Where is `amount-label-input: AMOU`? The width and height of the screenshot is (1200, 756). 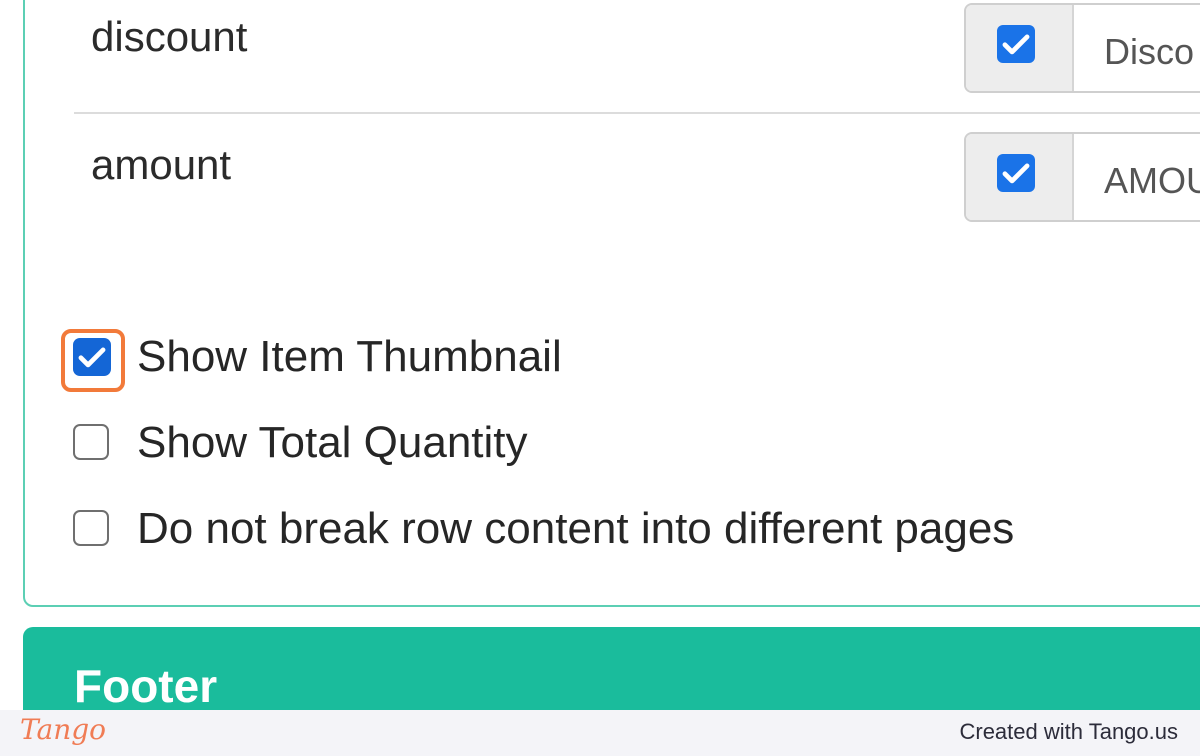
amount-label-input: AMOU is located at coordinates (1152, 181).